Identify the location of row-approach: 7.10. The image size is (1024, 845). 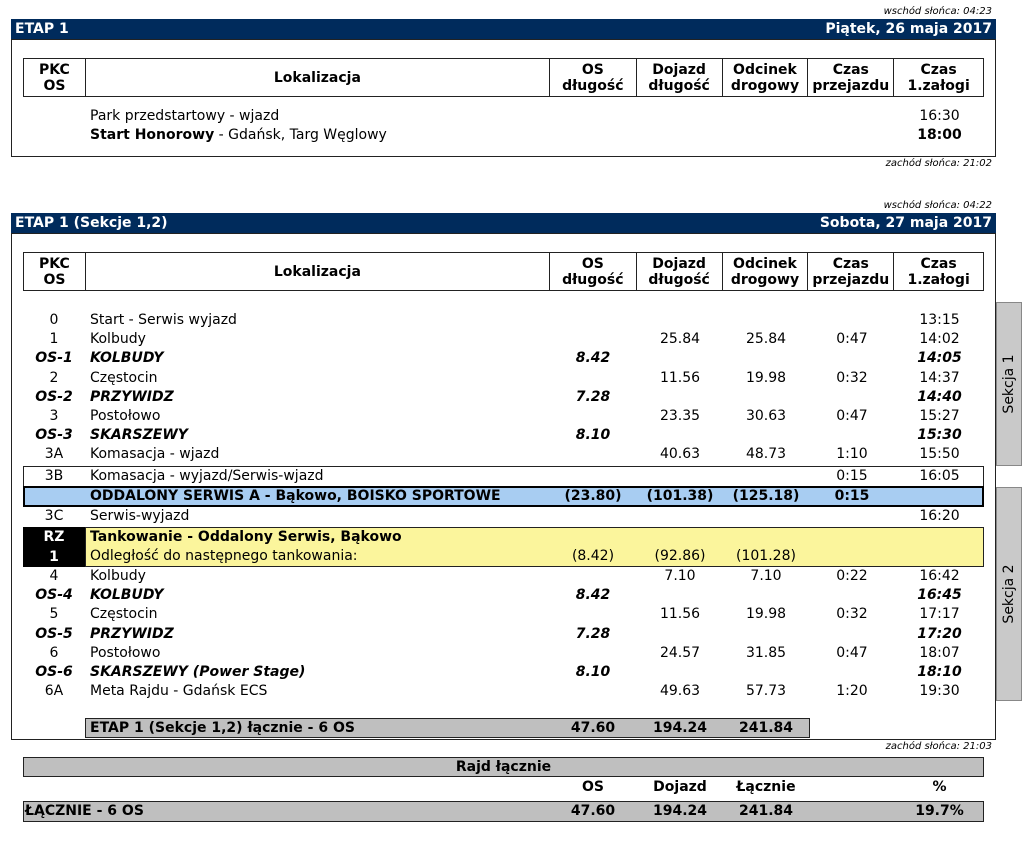
(680, 576).